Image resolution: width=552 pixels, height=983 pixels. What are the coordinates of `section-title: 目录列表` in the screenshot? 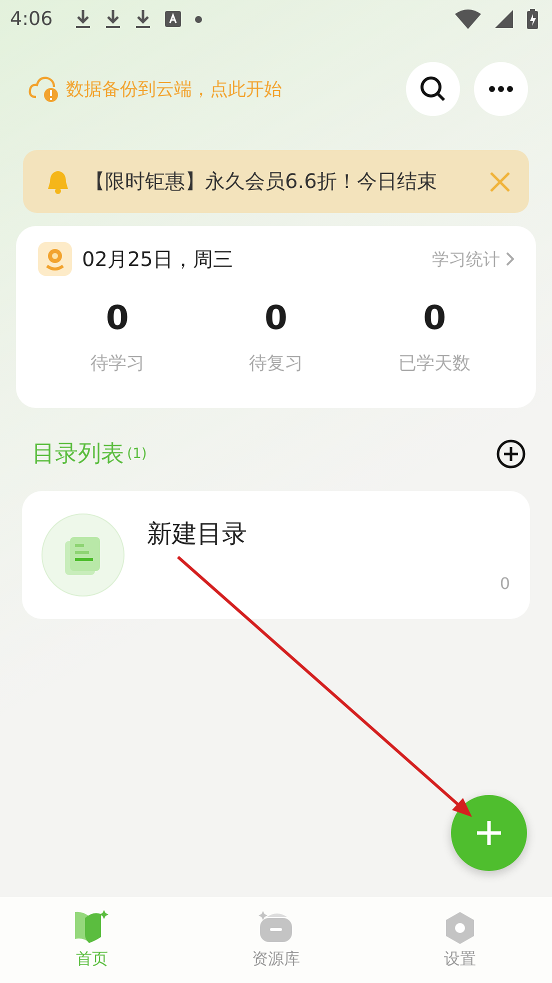 It's located at (78, 454).